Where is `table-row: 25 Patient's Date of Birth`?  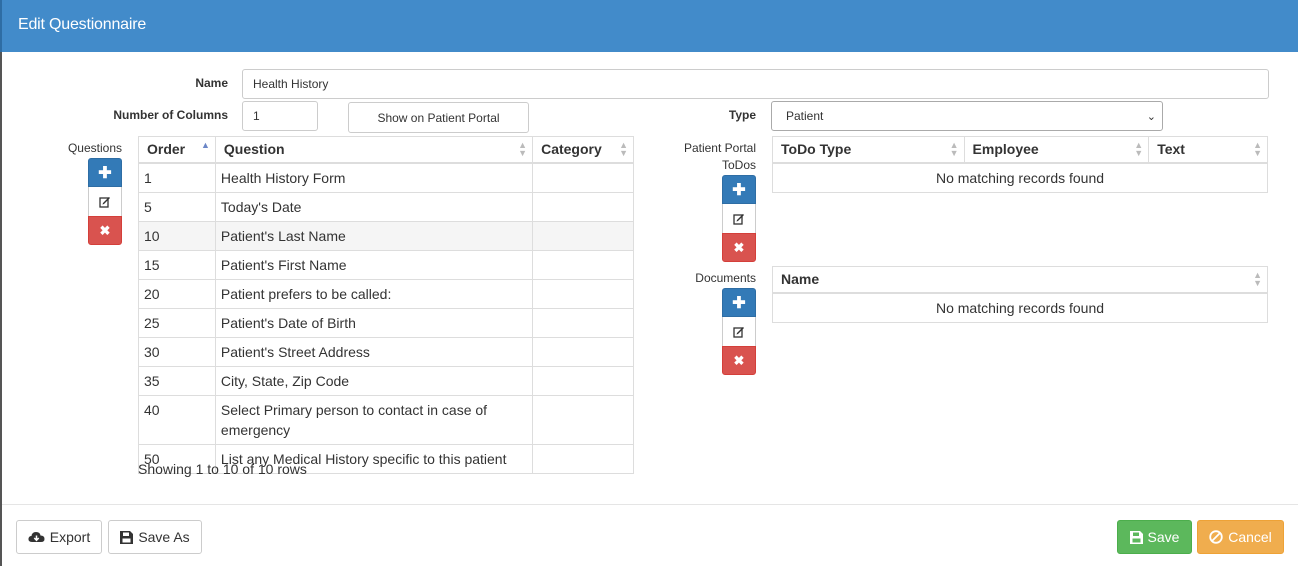 table-row: 25 Patient's Date of Birth is located at coordinates (386, 322).